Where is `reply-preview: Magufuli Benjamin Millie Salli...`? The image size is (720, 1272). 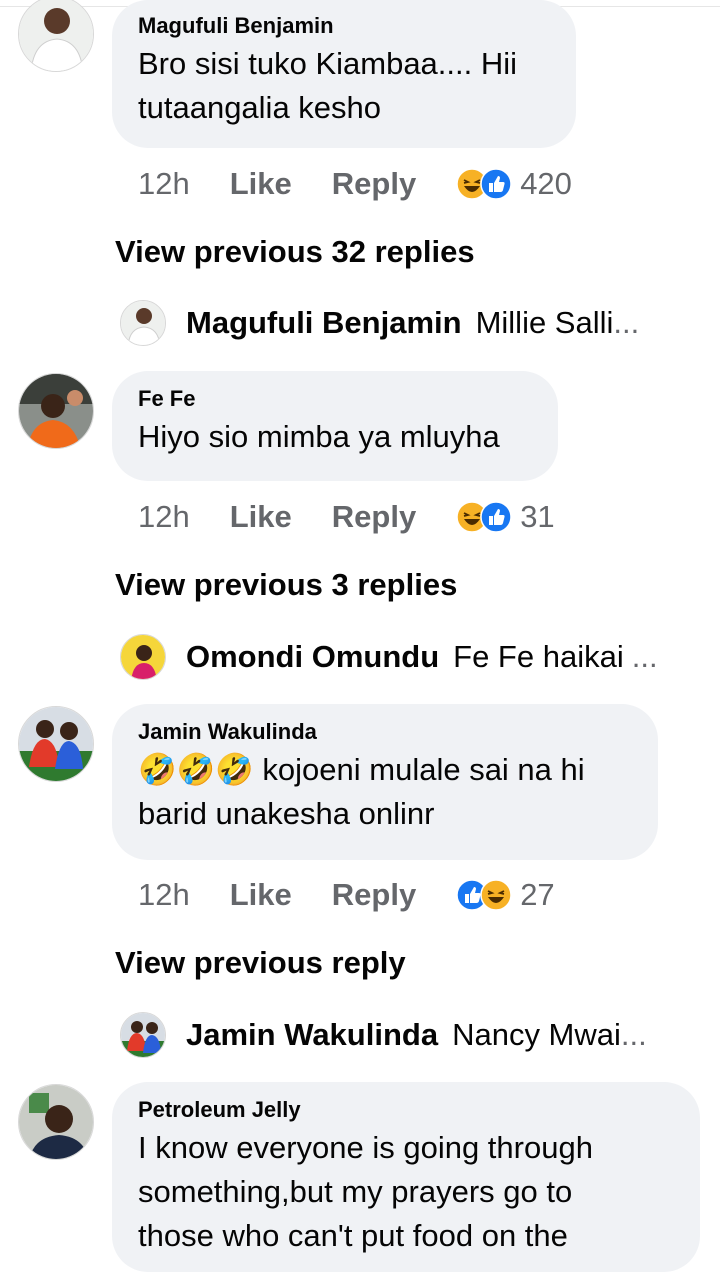
reply-preview: Magufuli Benjamin Millie Salli... is located at coordinates (400, 323).